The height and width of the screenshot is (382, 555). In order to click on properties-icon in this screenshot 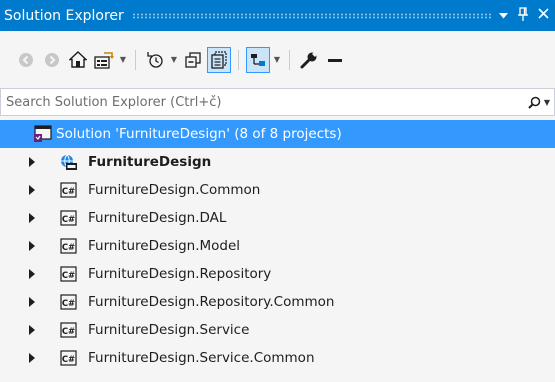, I will do `click(309, 60)`.